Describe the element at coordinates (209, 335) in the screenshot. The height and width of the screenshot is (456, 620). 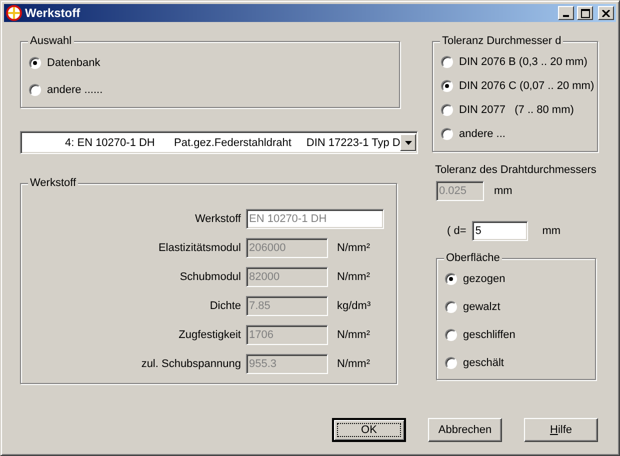
I see `field-label: Zugfestigkeit` at that location.